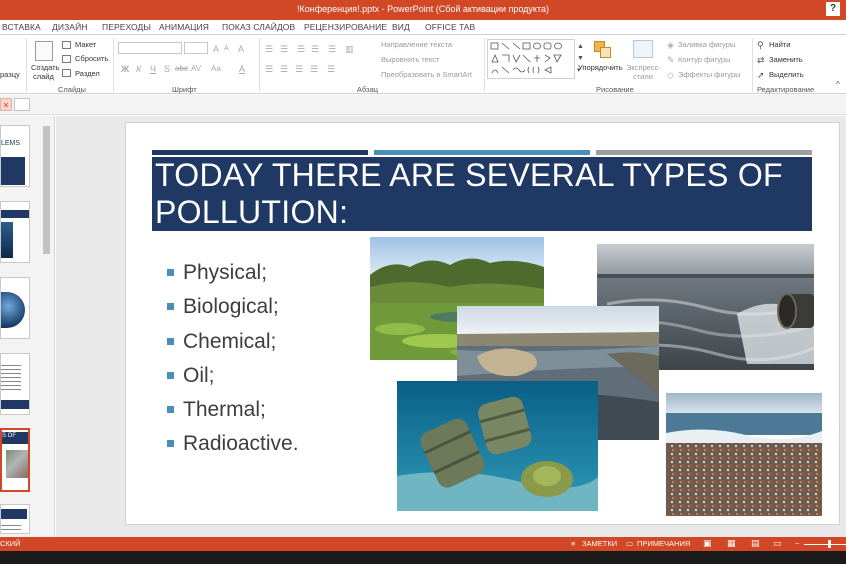 This screenshot has height=564, width=846. Describe the element at coordinates (170, 444) in the screenshot. I see `bullet-marker` at that location.